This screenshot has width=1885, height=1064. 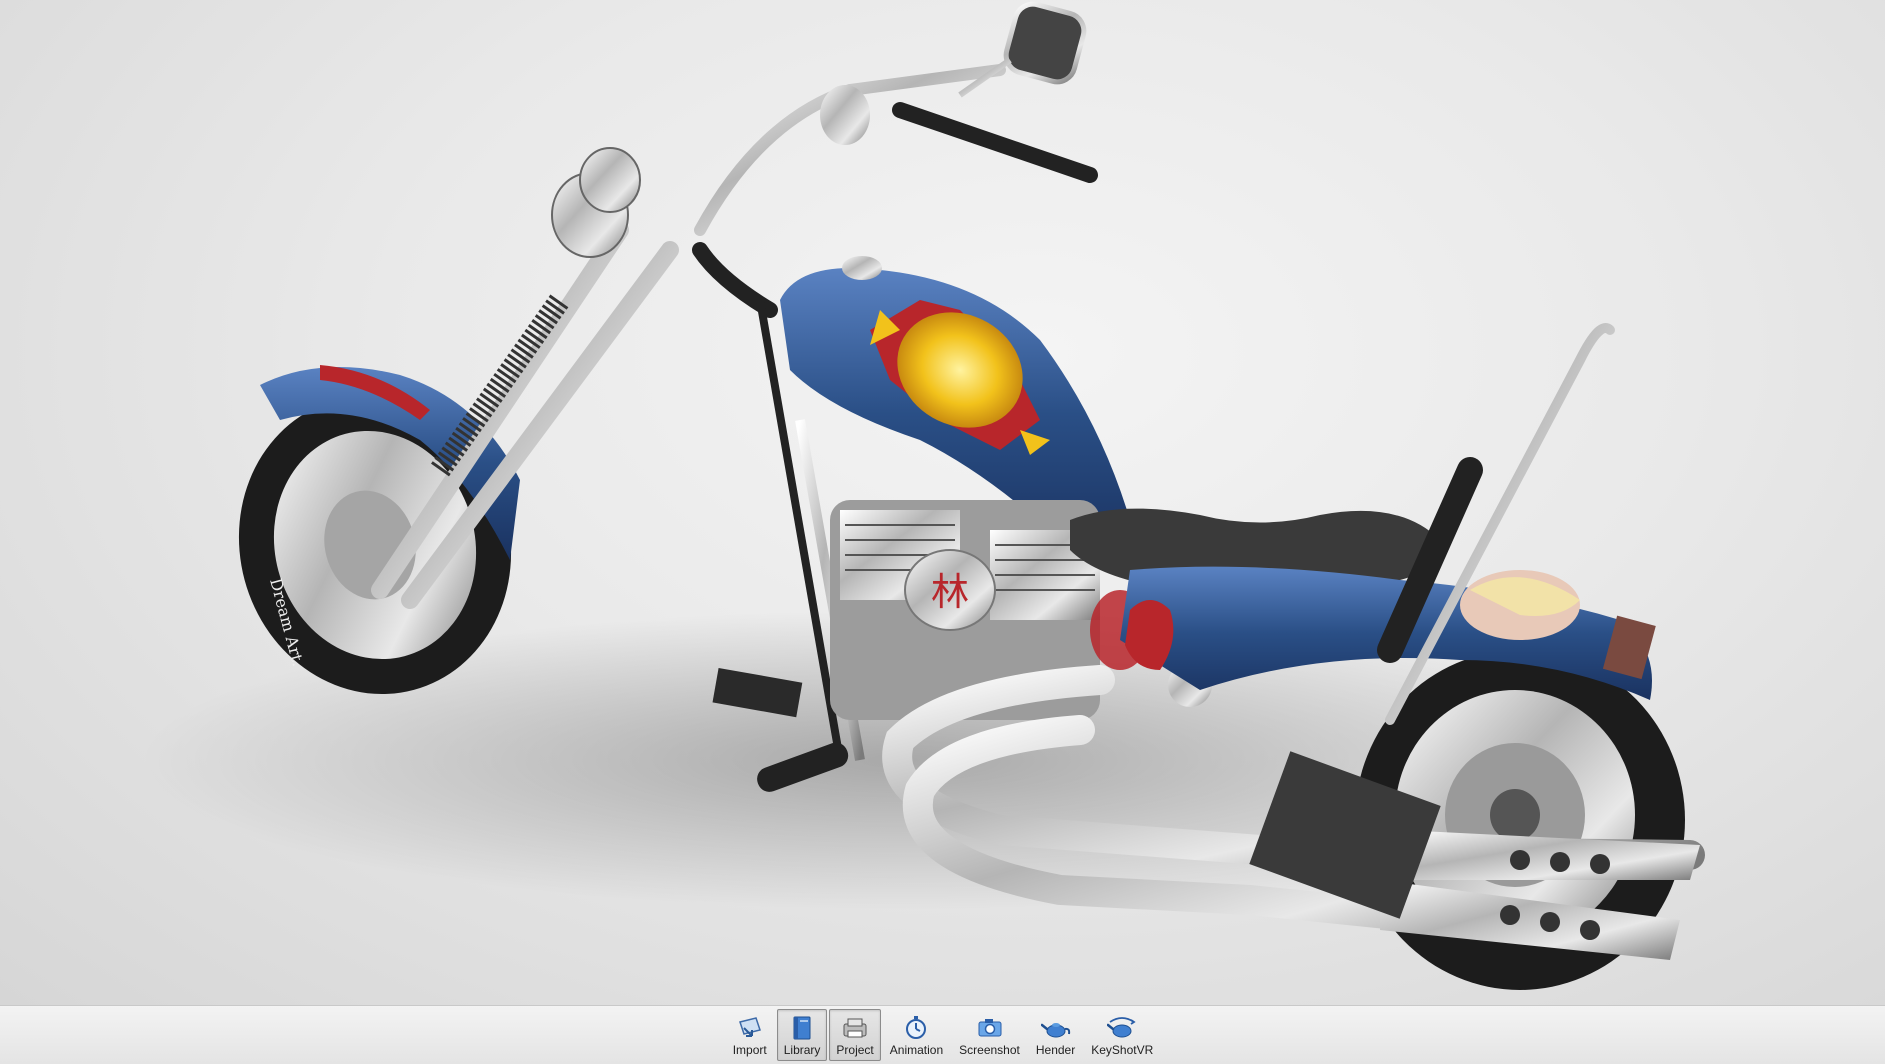 I want to click on project-icon, so click(x=855, y=1028).